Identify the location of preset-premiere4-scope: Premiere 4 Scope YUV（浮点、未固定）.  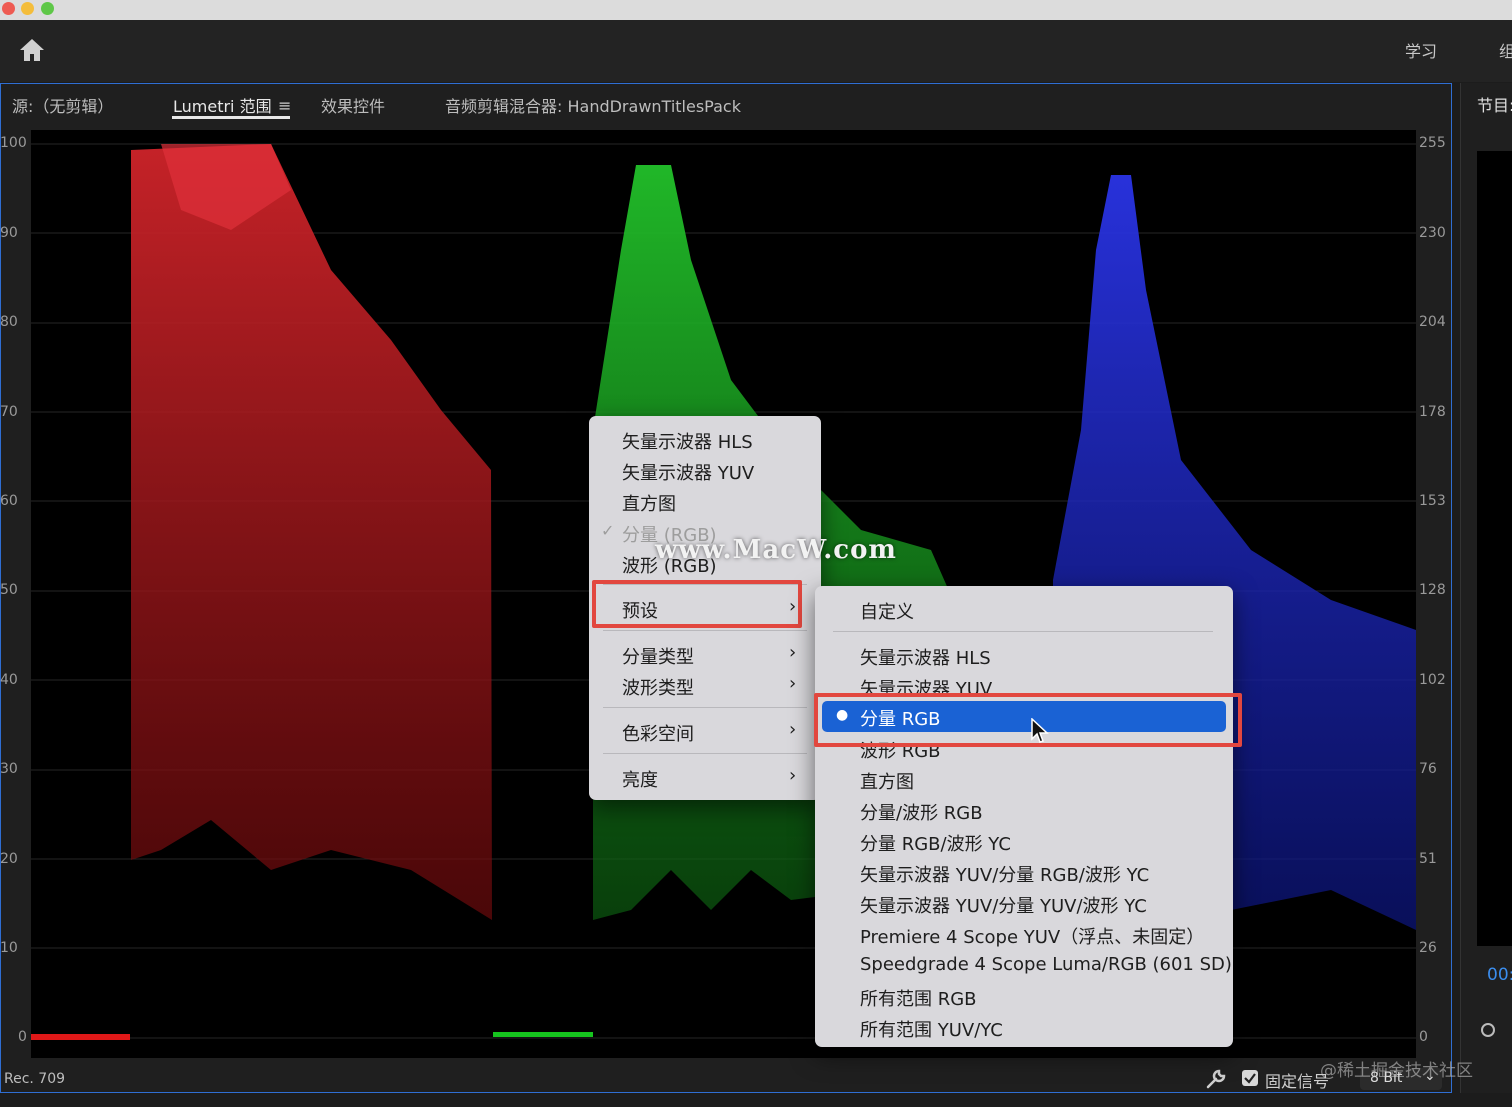
(1024, 934).